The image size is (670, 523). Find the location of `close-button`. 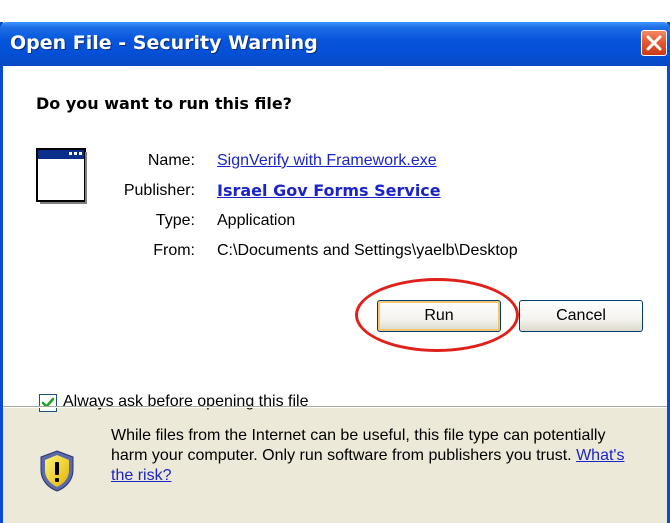

close-button is located at coordinates (654, 43).